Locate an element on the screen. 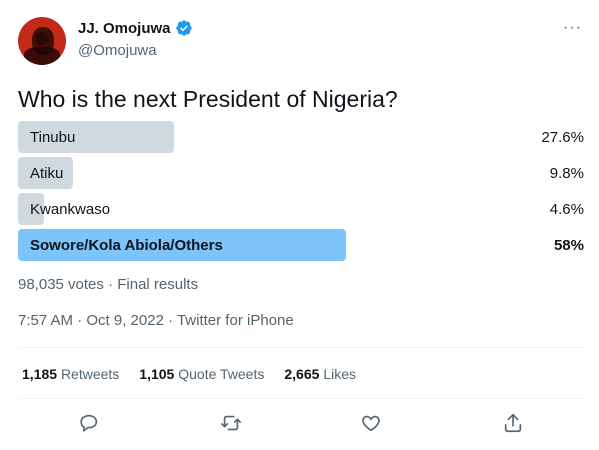 Image resolution: width=599 pixels, height=450 pixels. retweet-icon is located at coordinates (231, 423).